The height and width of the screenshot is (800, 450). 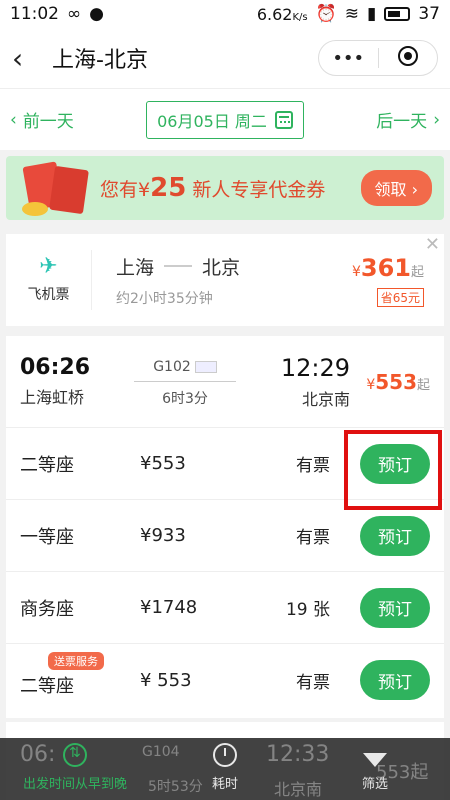 I want to click on flight-card: ✈ 飞机票 上海 北京 约2小时35分钟 ¥361起 省65元 ✕, so click(x=225, y=280).